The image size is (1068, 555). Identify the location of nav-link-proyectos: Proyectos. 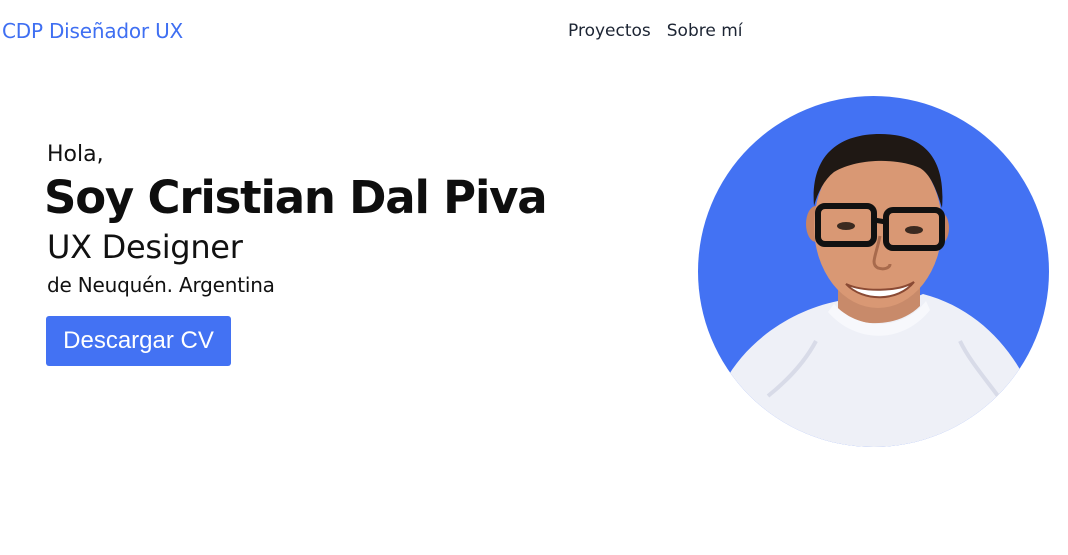
(609, 31).